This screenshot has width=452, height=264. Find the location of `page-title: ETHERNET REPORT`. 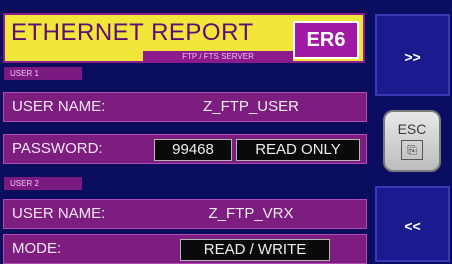

page-title: ETHERNET REPORT is located at coordinates (132, 32).